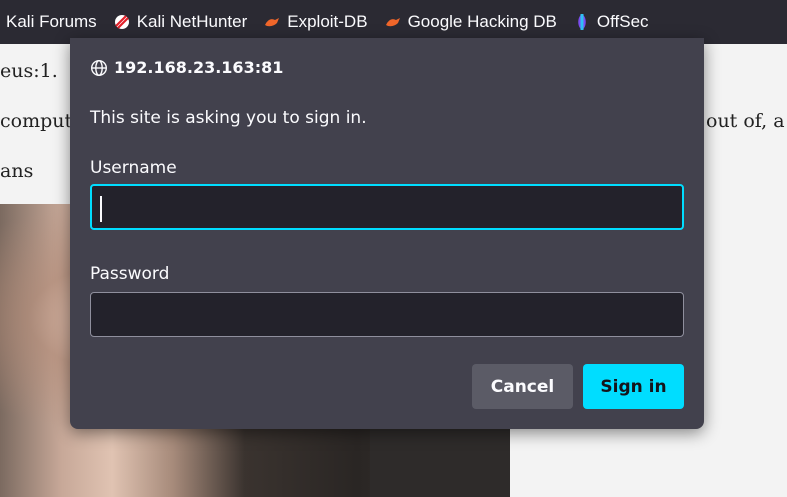 The width and height of the screenshot is (787, 497). What do you see at coordinates (272, 22) in the screenshot?
I see `exploit-db-icon` at bounding box center [272, 22].